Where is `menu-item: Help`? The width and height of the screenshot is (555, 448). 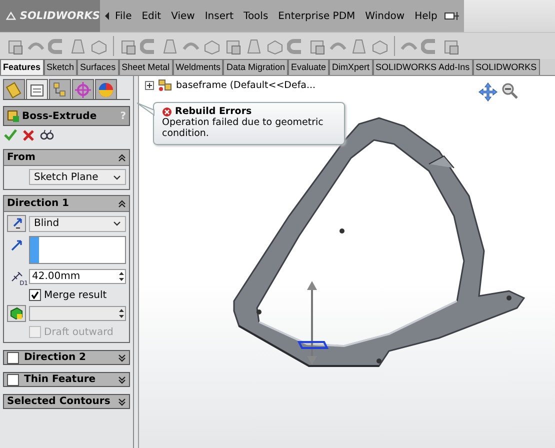
menu-item: Help is located at coordinates (426, 16).